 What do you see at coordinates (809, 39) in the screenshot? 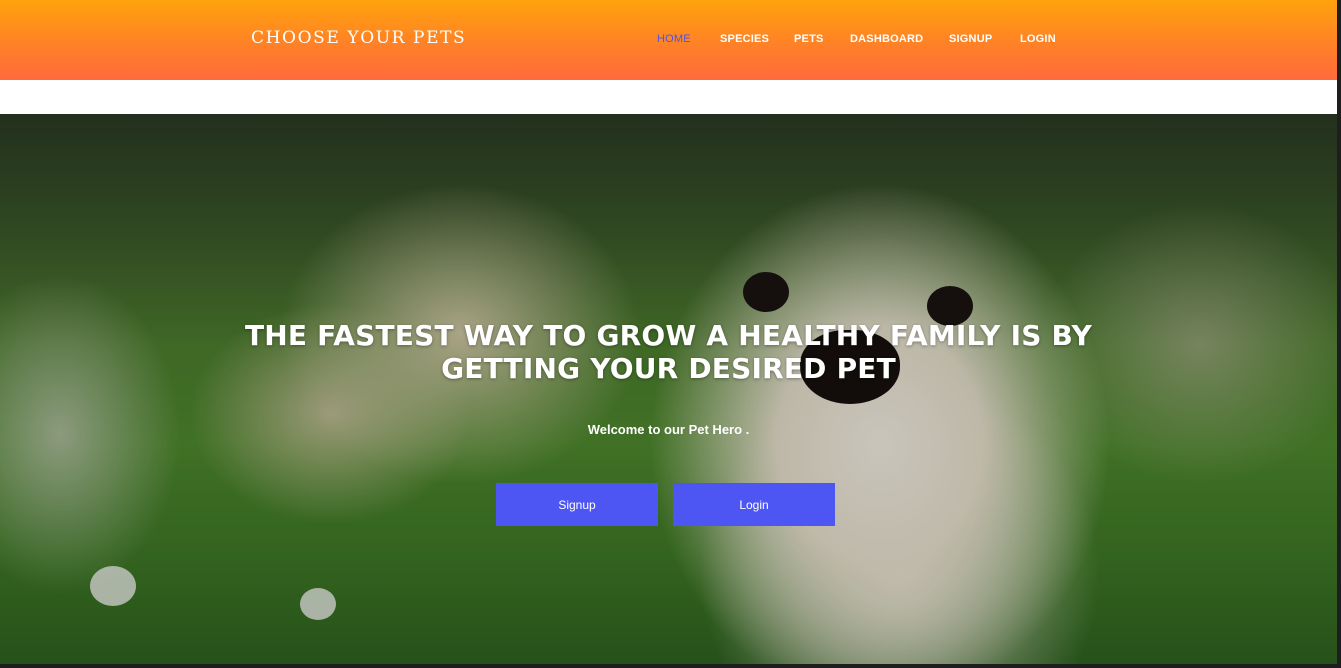
I see `nav-pets: PETS` at bounding box center [809, 39].